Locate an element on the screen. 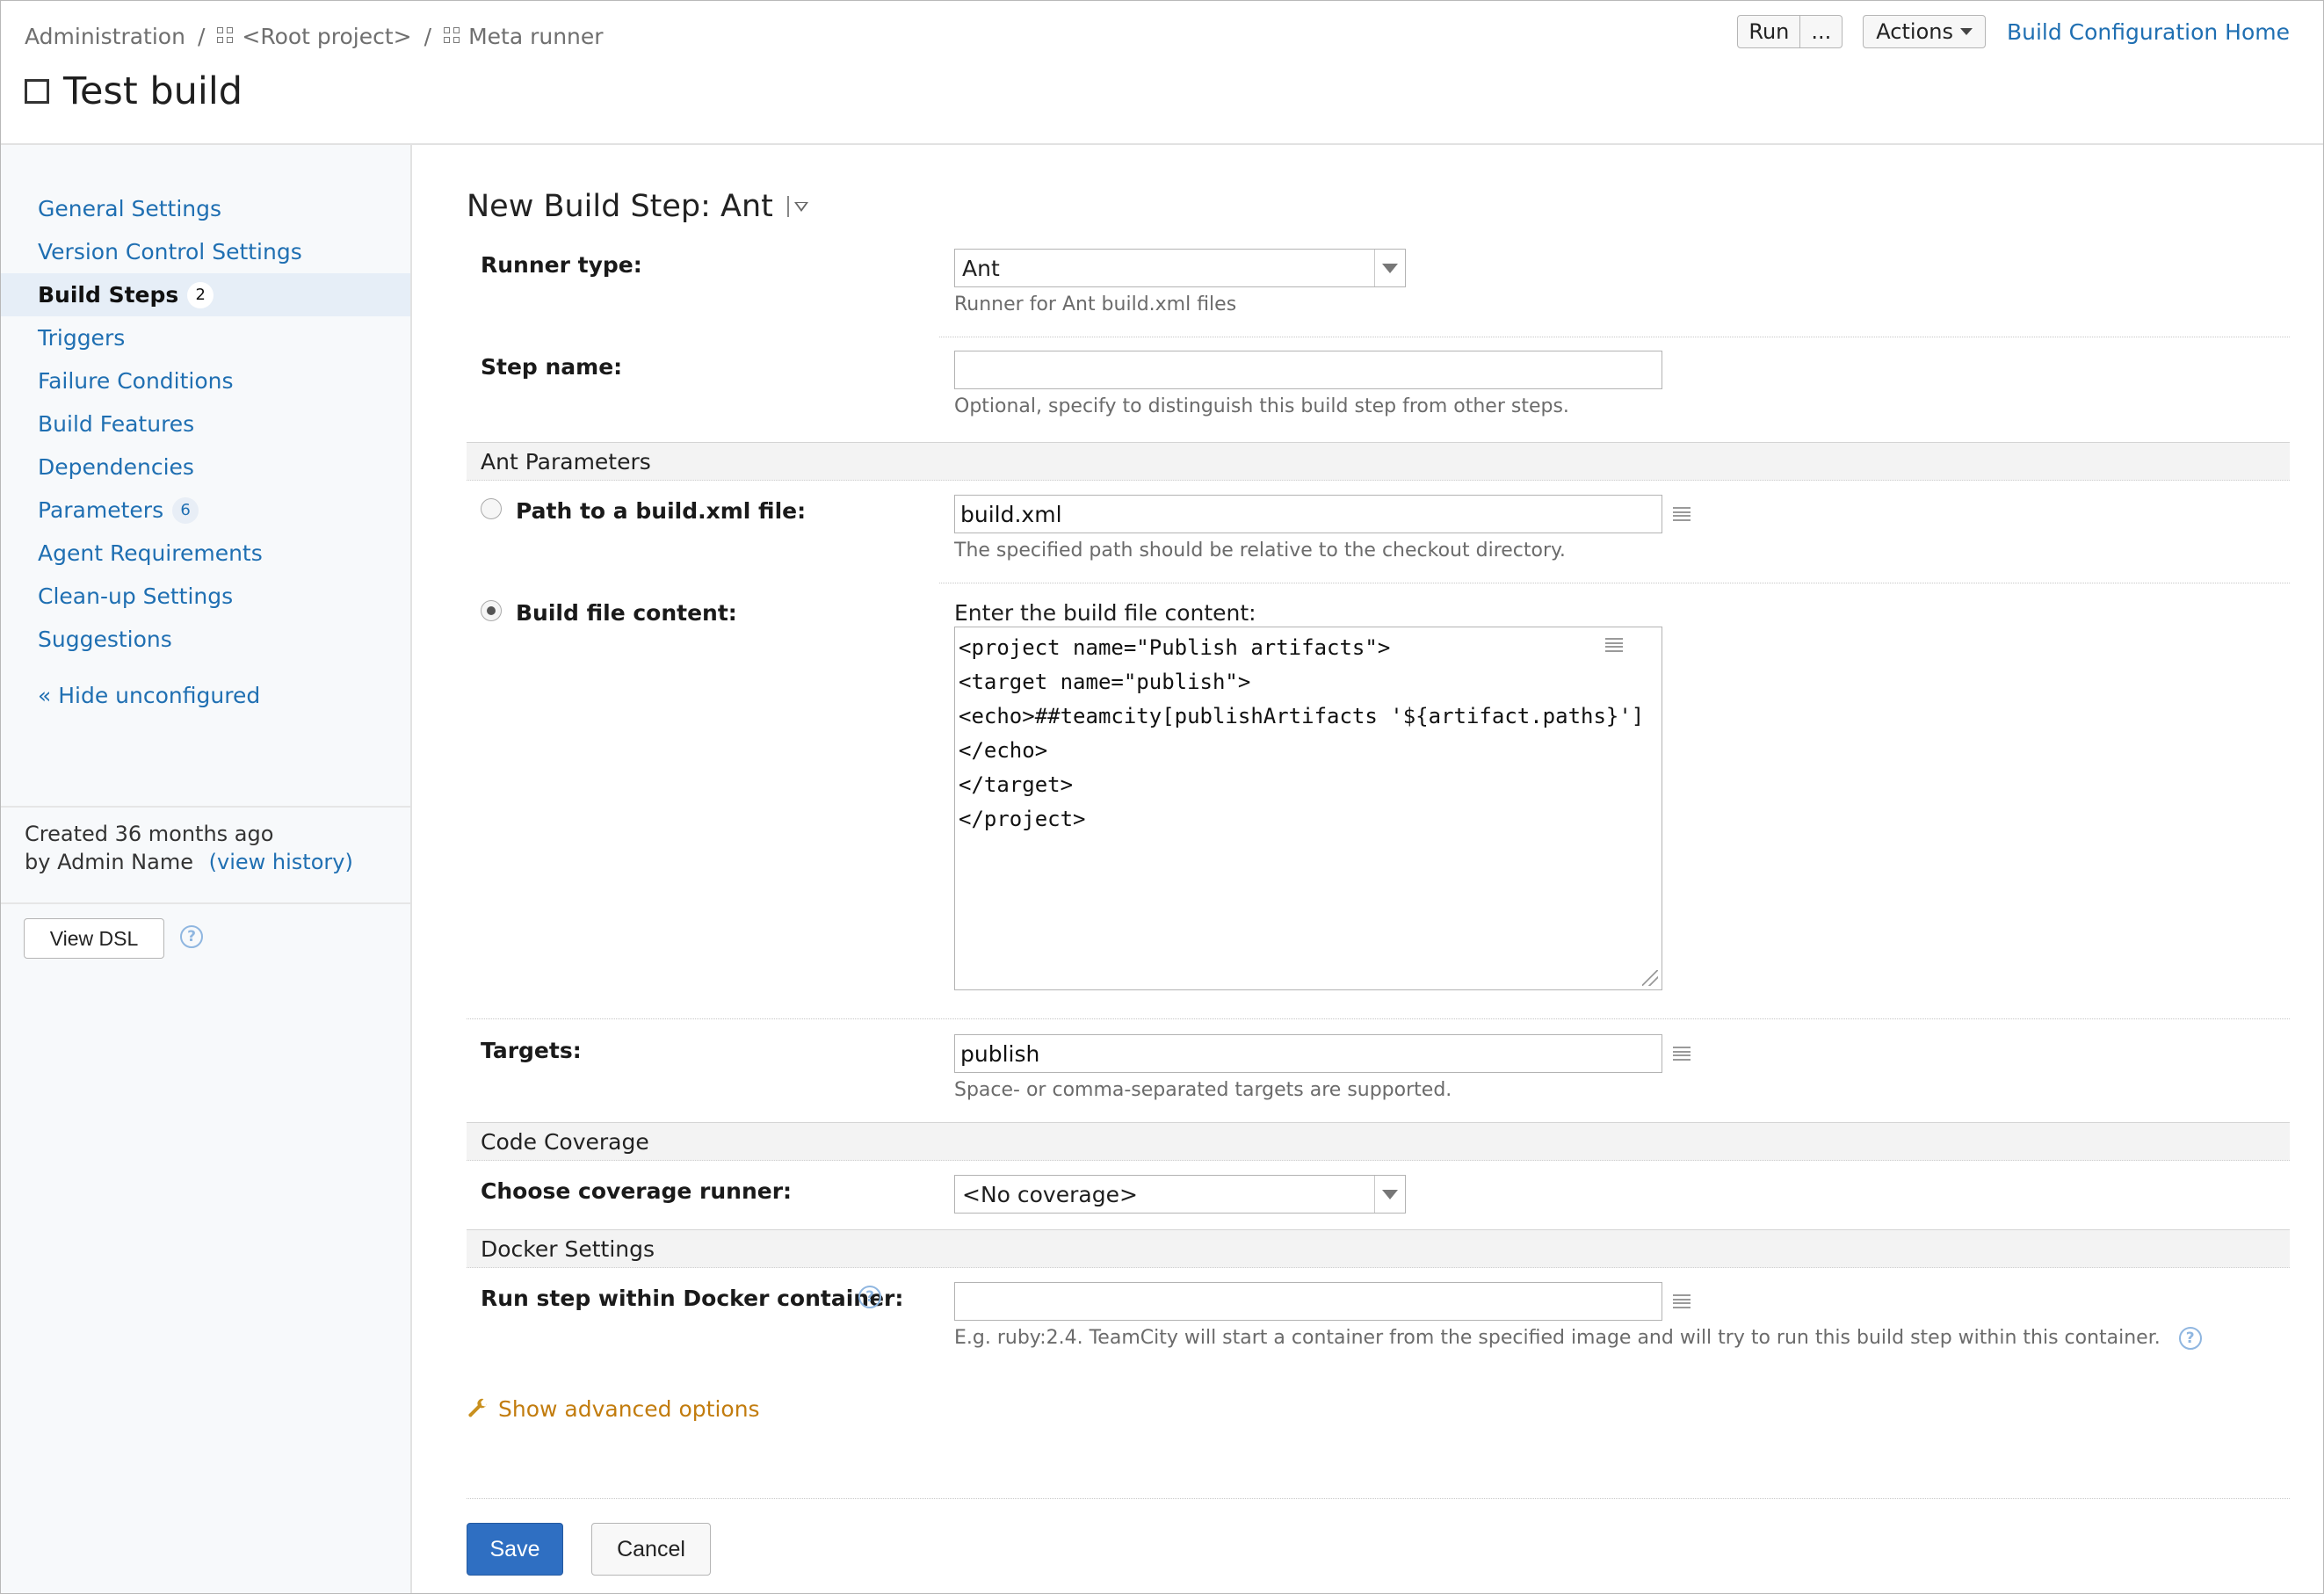  sidebar-item-build-steps: Build Steps 2 is located at coordinates (205, 294).